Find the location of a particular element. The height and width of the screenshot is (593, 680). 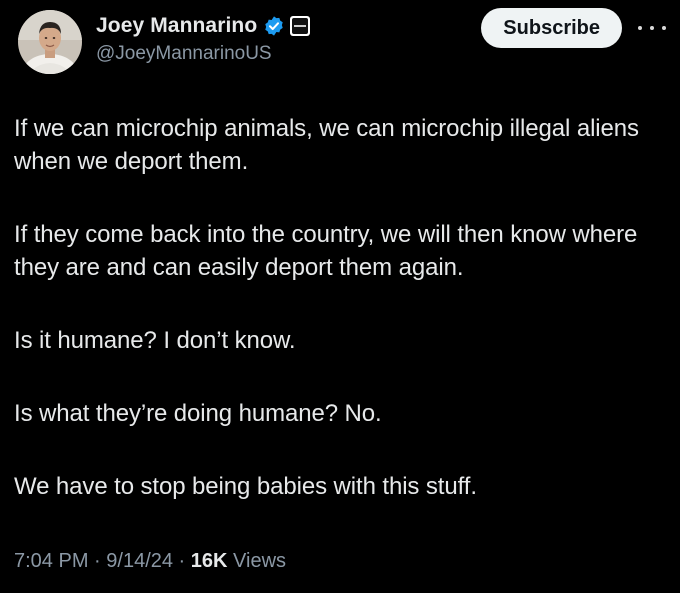

avatar is located at coordinates (50, 42).